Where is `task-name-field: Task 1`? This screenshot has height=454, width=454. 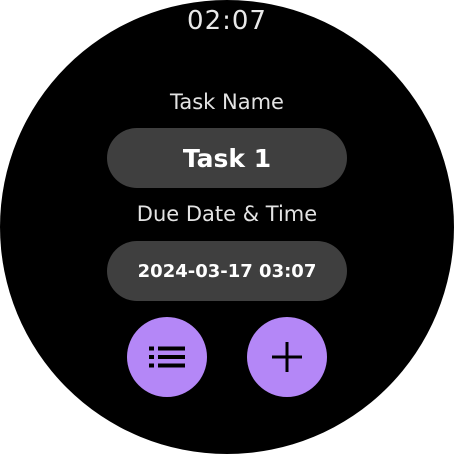 task-name-field: Task 1 is located at coordinates (227, 158).